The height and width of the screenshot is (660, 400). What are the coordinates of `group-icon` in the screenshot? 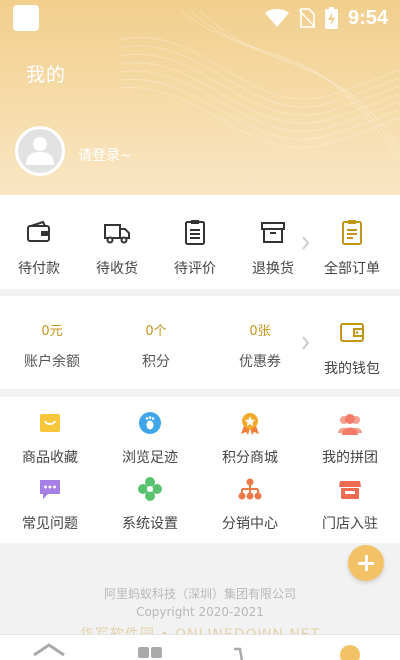 It's located at (350, 424).